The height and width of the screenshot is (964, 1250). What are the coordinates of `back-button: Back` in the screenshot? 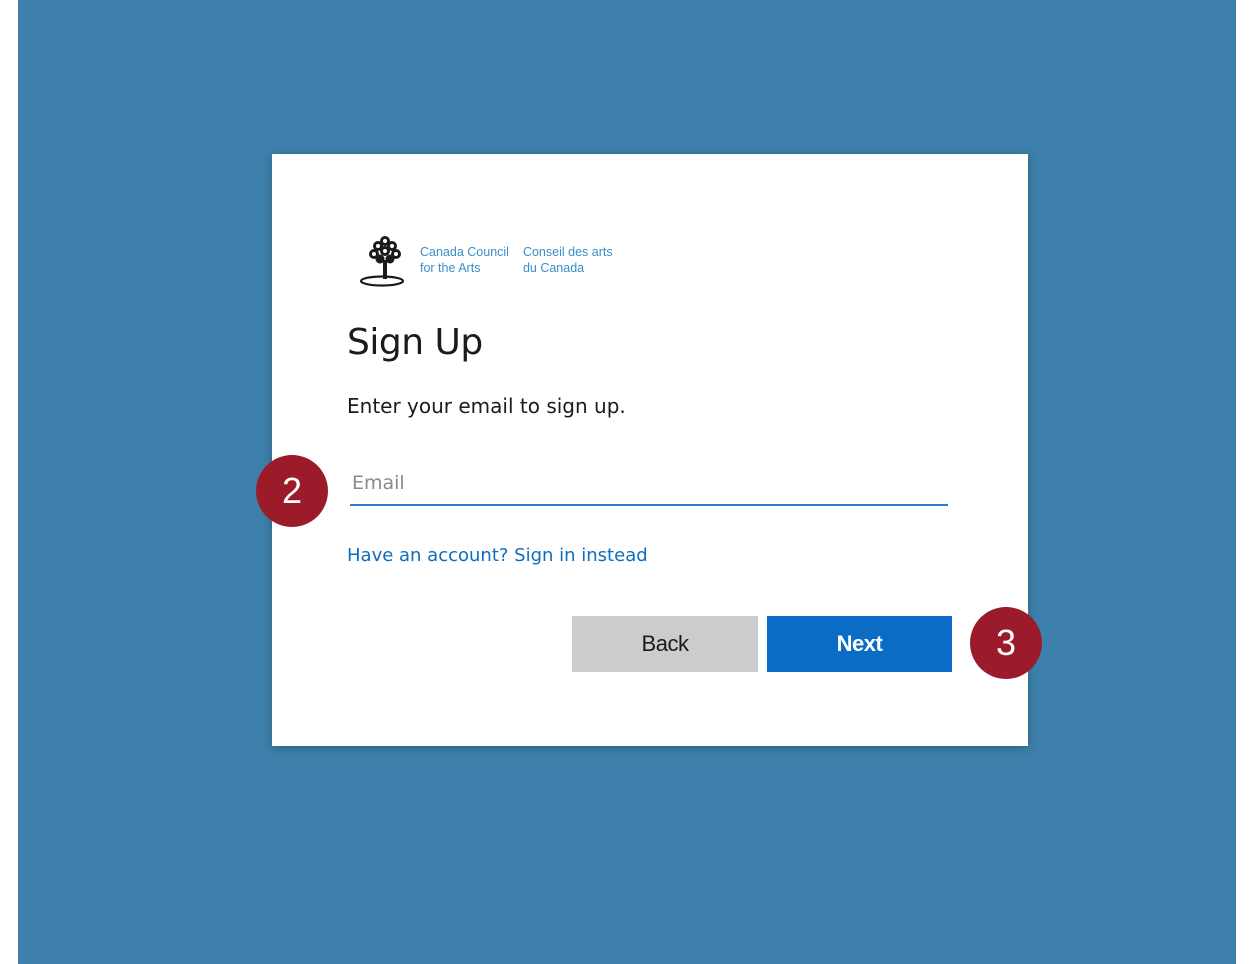 It's located at (665, 644).